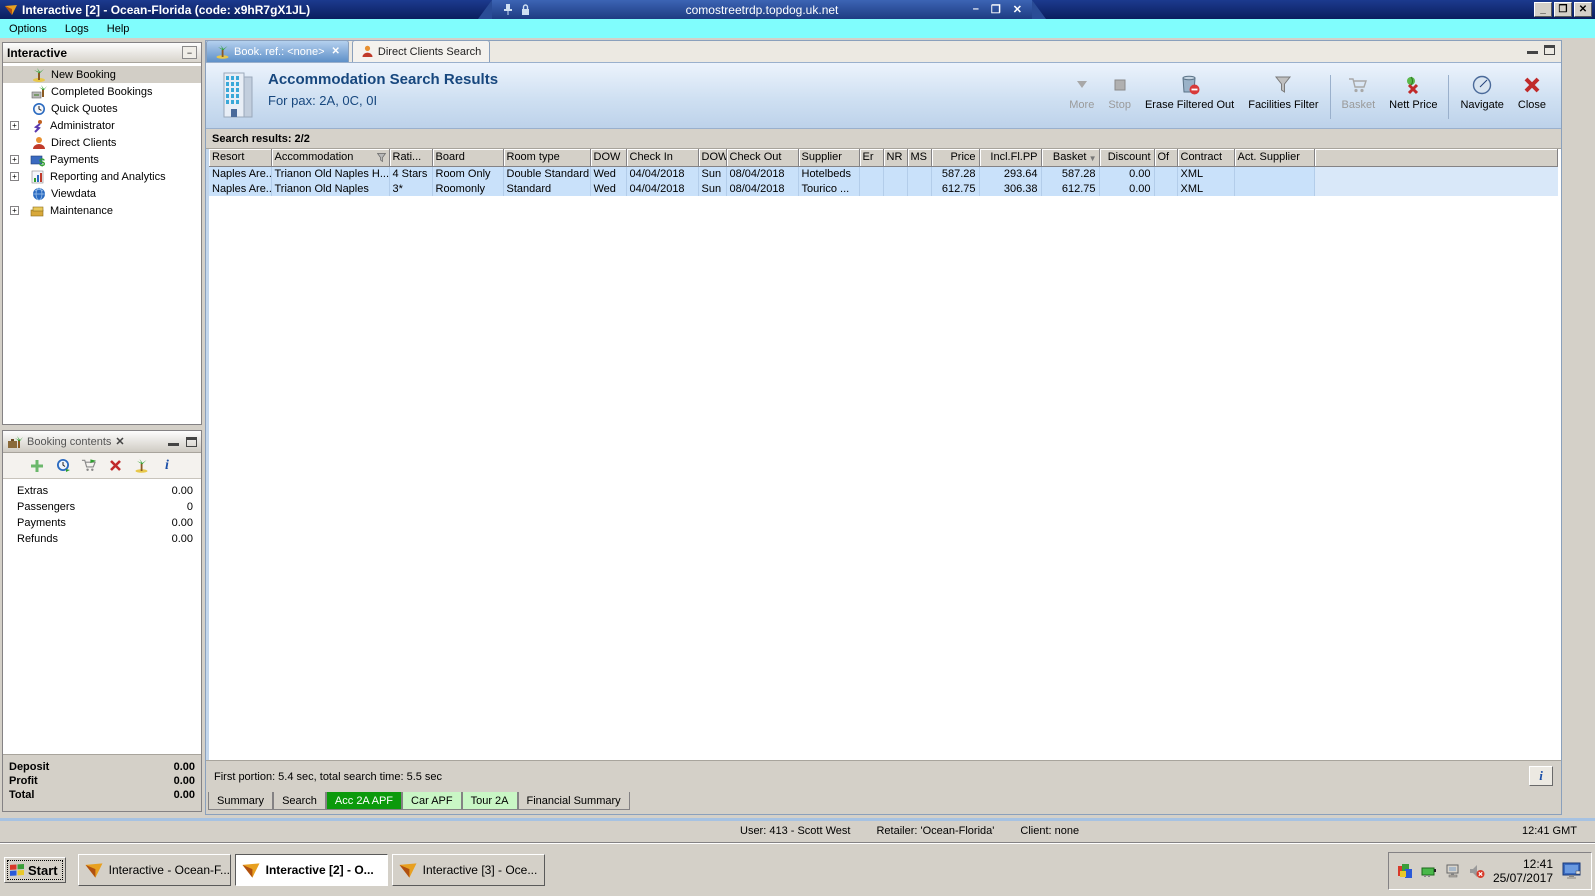 Image resolution: width=1595 pixels, height=896 pixels. Describe the element at coordinates (1120, 85) in the screenshot. I see `stop-icon` at that location.